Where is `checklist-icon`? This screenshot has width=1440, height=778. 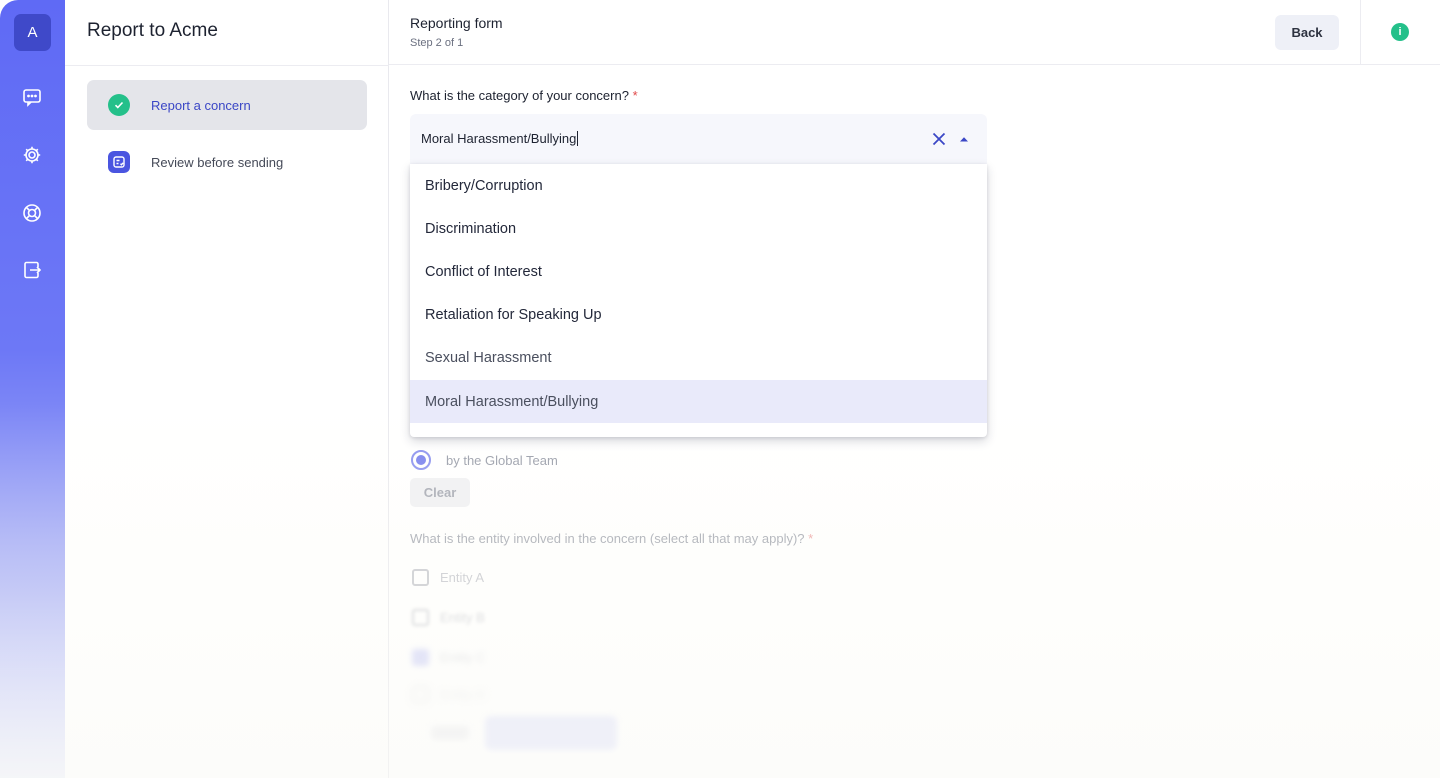
checklist-icon is located at coordinates (119, 162).